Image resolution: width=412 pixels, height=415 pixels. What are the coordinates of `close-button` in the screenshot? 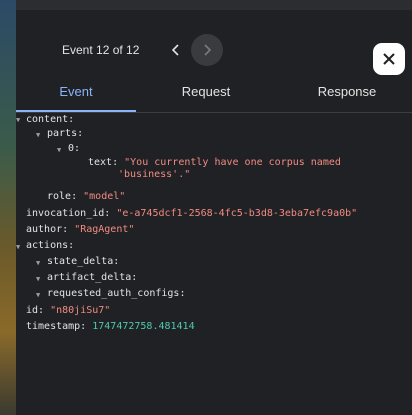 It's located at (389, 59).